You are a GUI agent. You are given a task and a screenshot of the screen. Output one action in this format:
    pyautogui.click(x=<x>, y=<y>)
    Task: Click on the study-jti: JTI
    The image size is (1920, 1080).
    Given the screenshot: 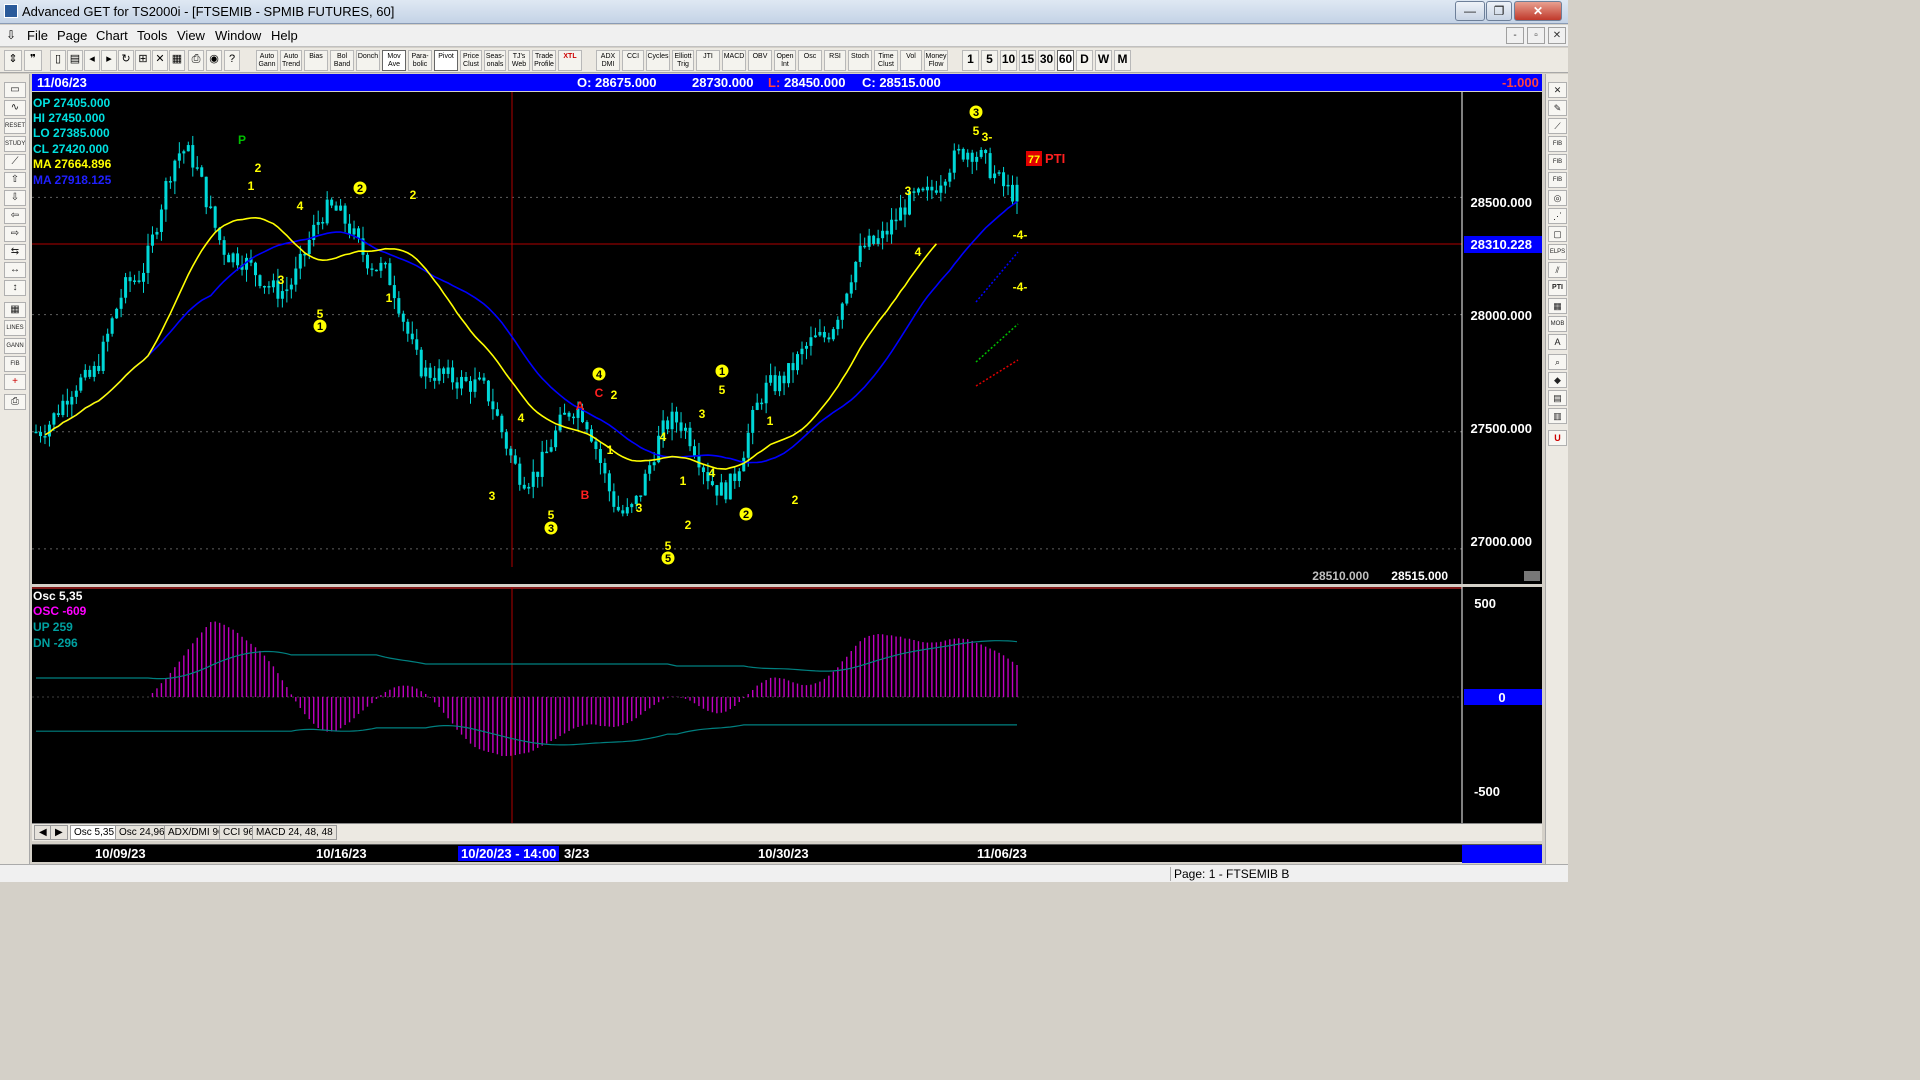 What is the action you would take?
    pyautogui.click(x=708, y=60)
    